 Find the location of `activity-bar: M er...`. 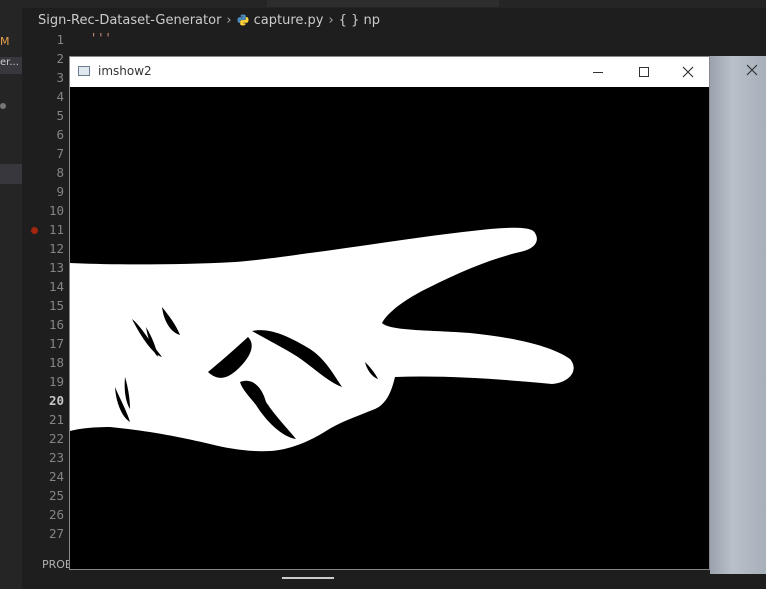

activity-bar: M er... is located at coordinates (11, 294).